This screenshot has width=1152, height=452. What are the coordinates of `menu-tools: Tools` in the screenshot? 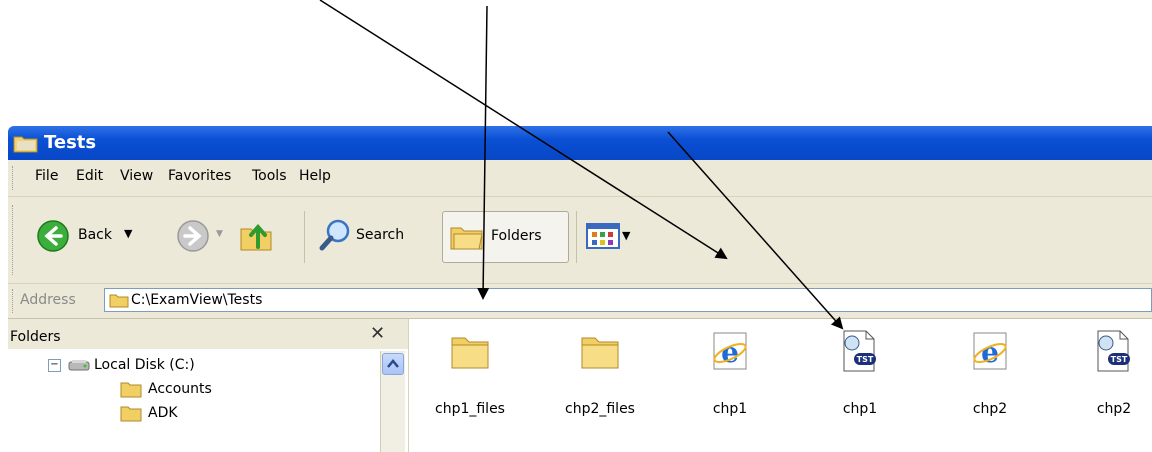 It's located at (269, 176).